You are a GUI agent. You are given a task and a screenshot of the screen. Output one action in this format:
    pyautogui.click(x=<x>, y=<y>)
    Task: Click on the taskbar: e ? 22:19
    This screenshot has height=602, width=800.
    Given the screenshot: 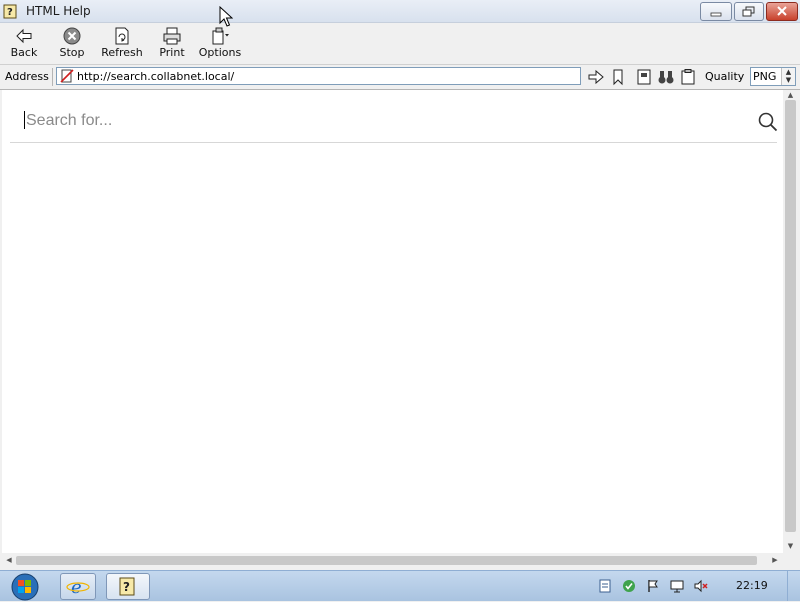 What is the action you would take?
    pyautogui.click(x=400, y=585)
    